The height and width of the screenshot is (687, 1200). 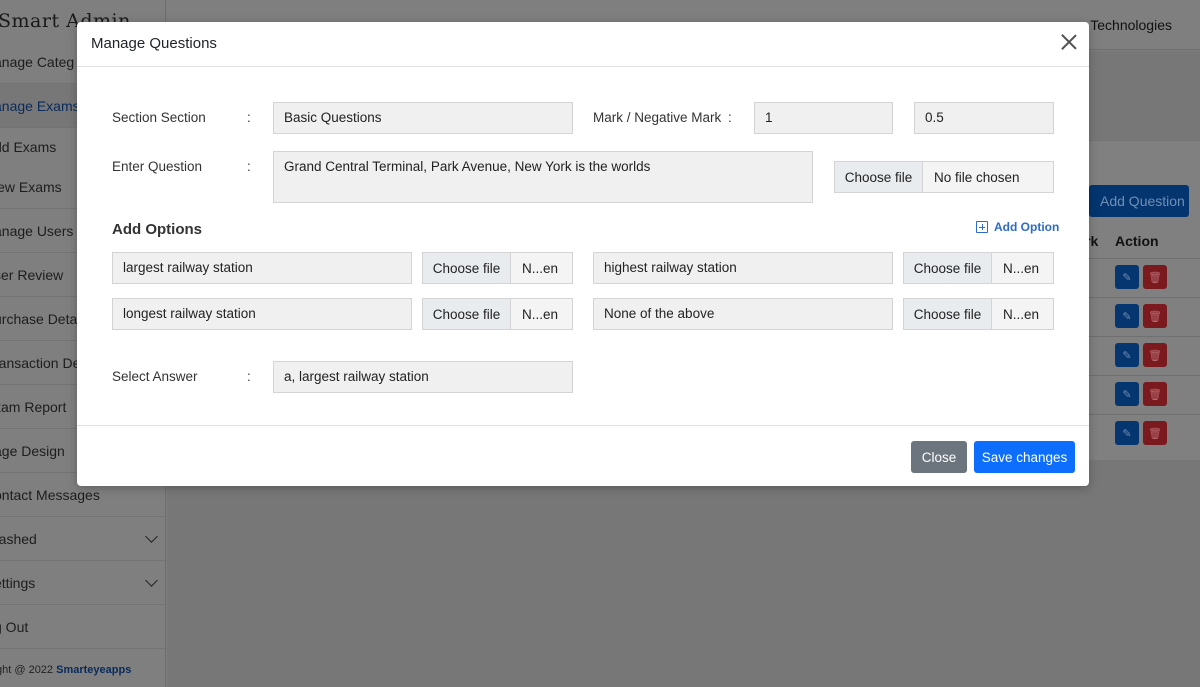 I want to click on sidebar-item-label: rashed, so click(x=18, y=538).